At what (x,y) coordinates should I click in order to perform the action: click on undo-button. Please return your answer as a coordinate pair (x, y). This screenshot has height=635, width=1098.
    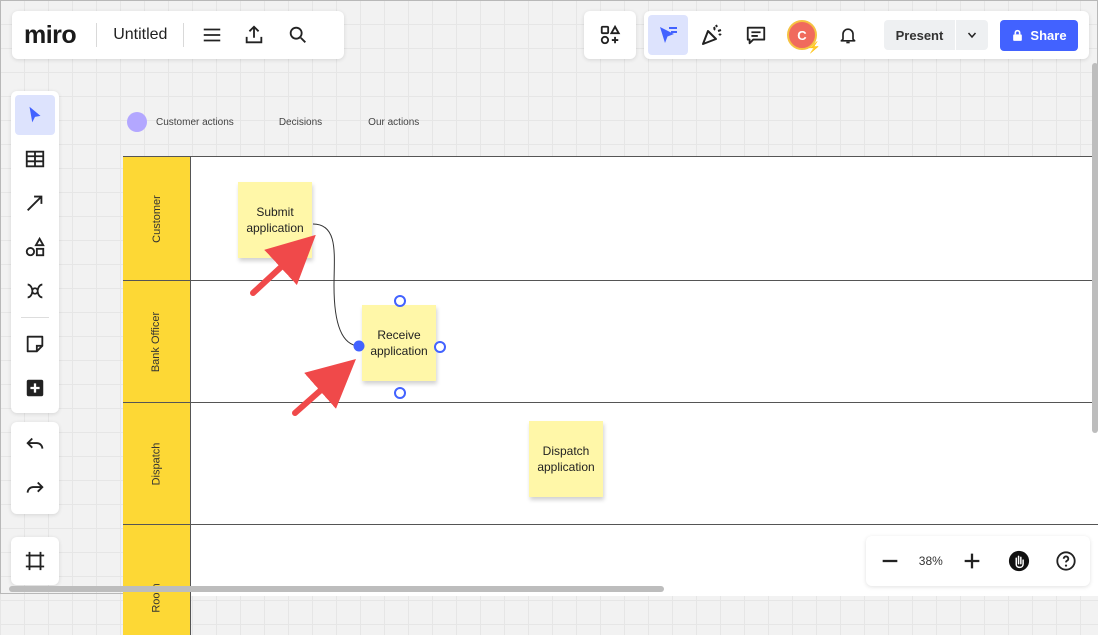
    Looking at the image, I should click on (35, 444).